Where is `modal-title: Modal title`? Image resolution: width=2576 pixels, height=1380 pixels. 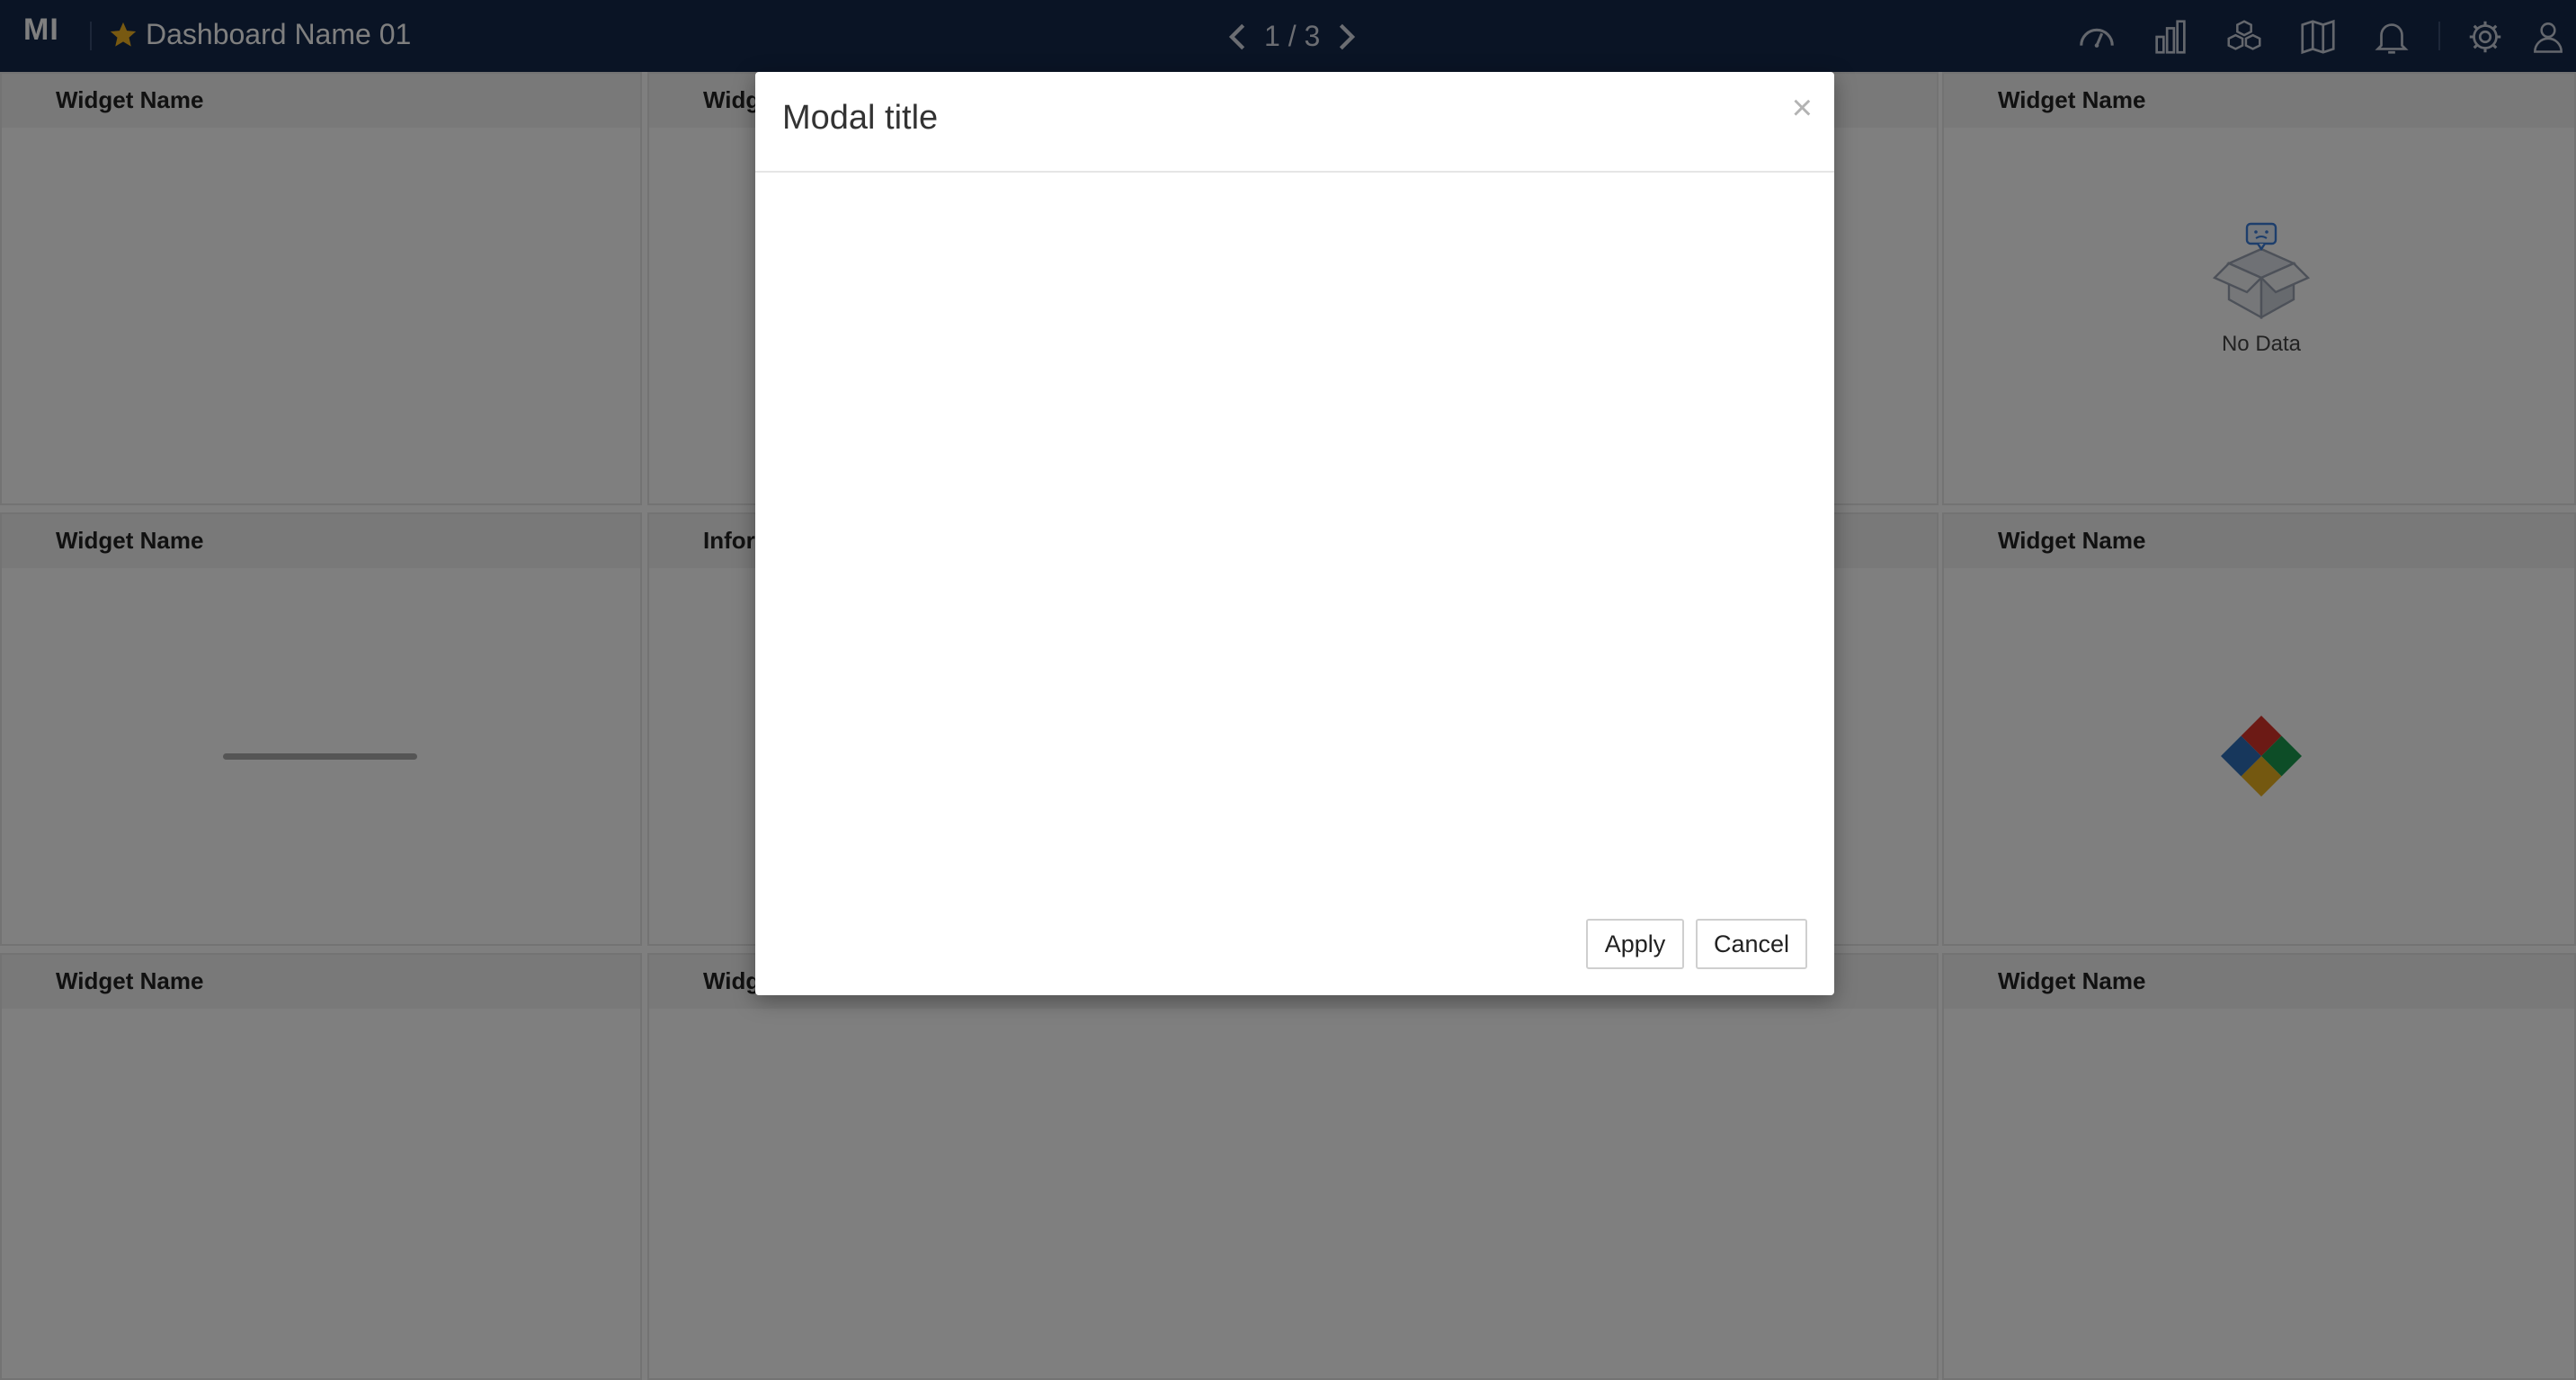 modal-title: Modal title is located at coordinates (861, 118).